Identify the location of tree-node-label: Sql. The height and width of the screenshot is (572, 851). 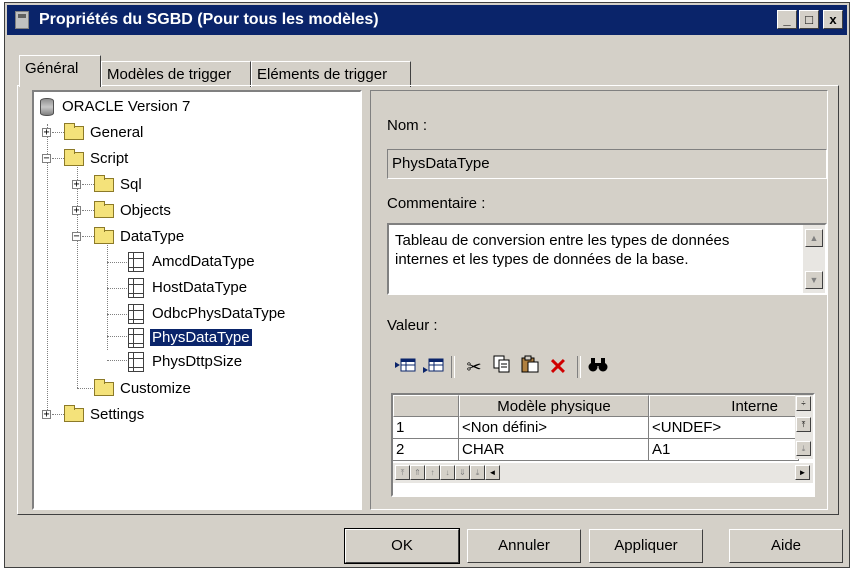
(131, 184).